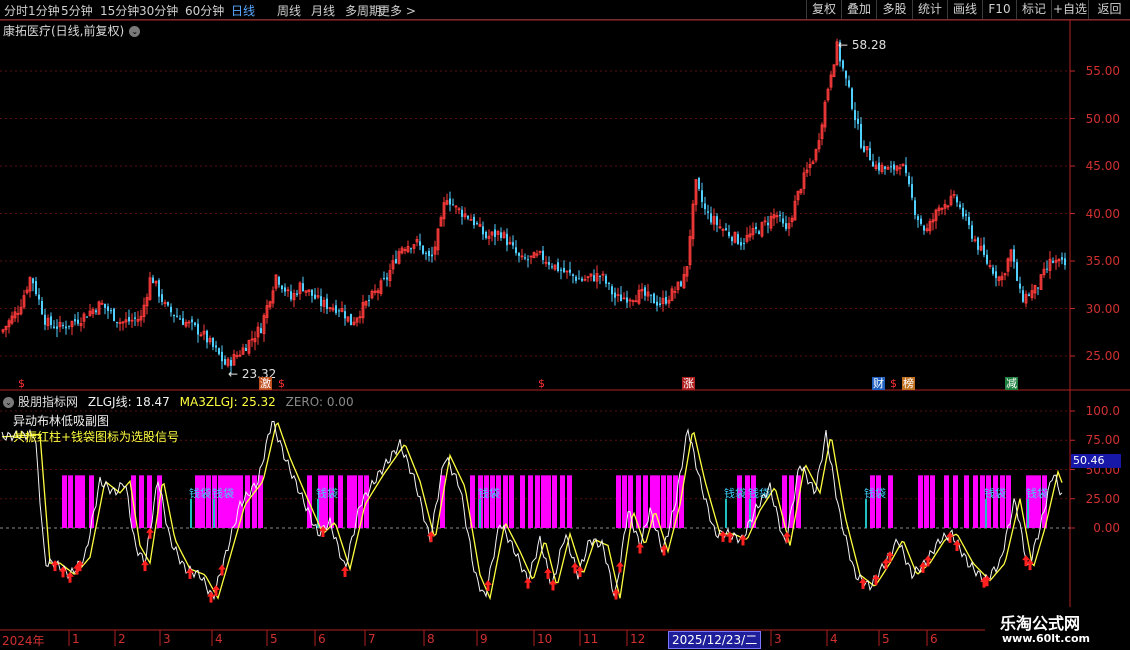  What do you see at coordinates (1102, 166) in the screenshot?
I see `price-tick-2: 45.00` at bounding box center [1102, 166].